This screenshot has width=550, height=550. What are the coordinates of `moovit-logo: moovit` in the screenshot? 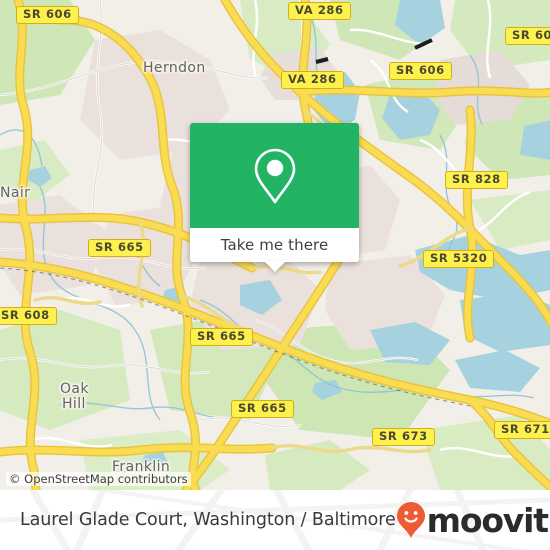 It's located at (472, 520).